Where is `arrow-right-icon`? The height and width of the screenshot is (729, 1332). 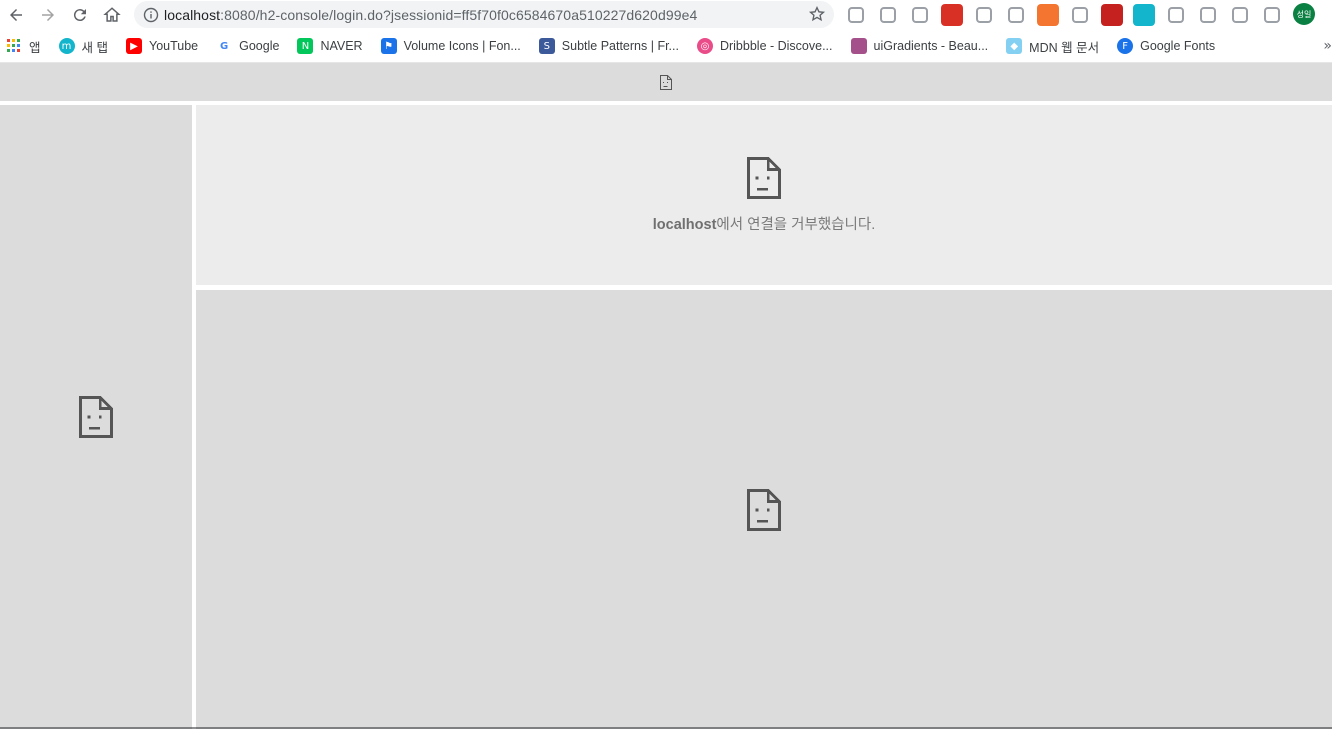
arrow-right-icon is located at coordinates (48, 15).